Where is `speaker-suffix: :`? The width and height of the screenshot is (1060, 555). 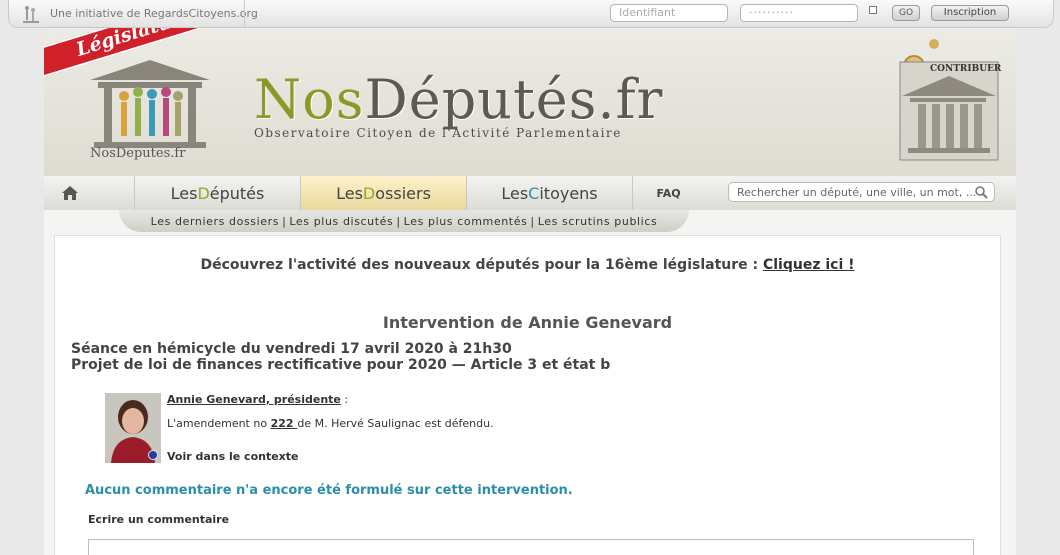 speaker-suffix: : is located at coordinates (344, 399).